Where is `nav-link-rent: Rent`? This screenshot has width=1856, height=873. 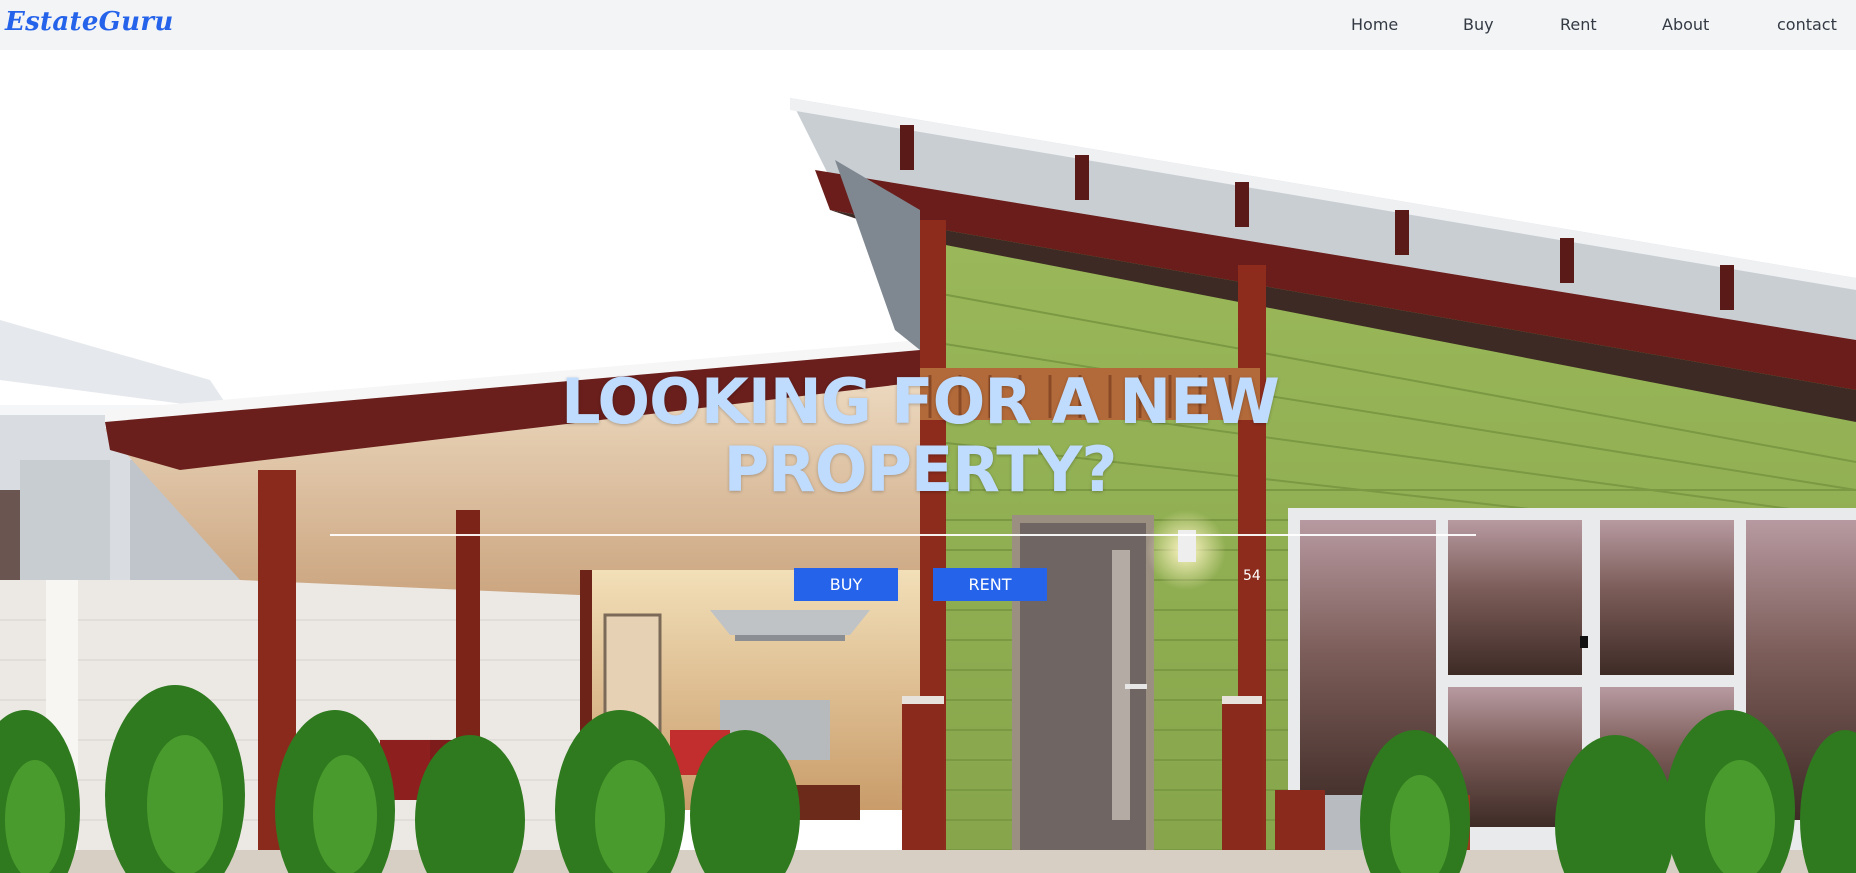 nav-link-rent: Rent is located at coordinates (1578, 24).